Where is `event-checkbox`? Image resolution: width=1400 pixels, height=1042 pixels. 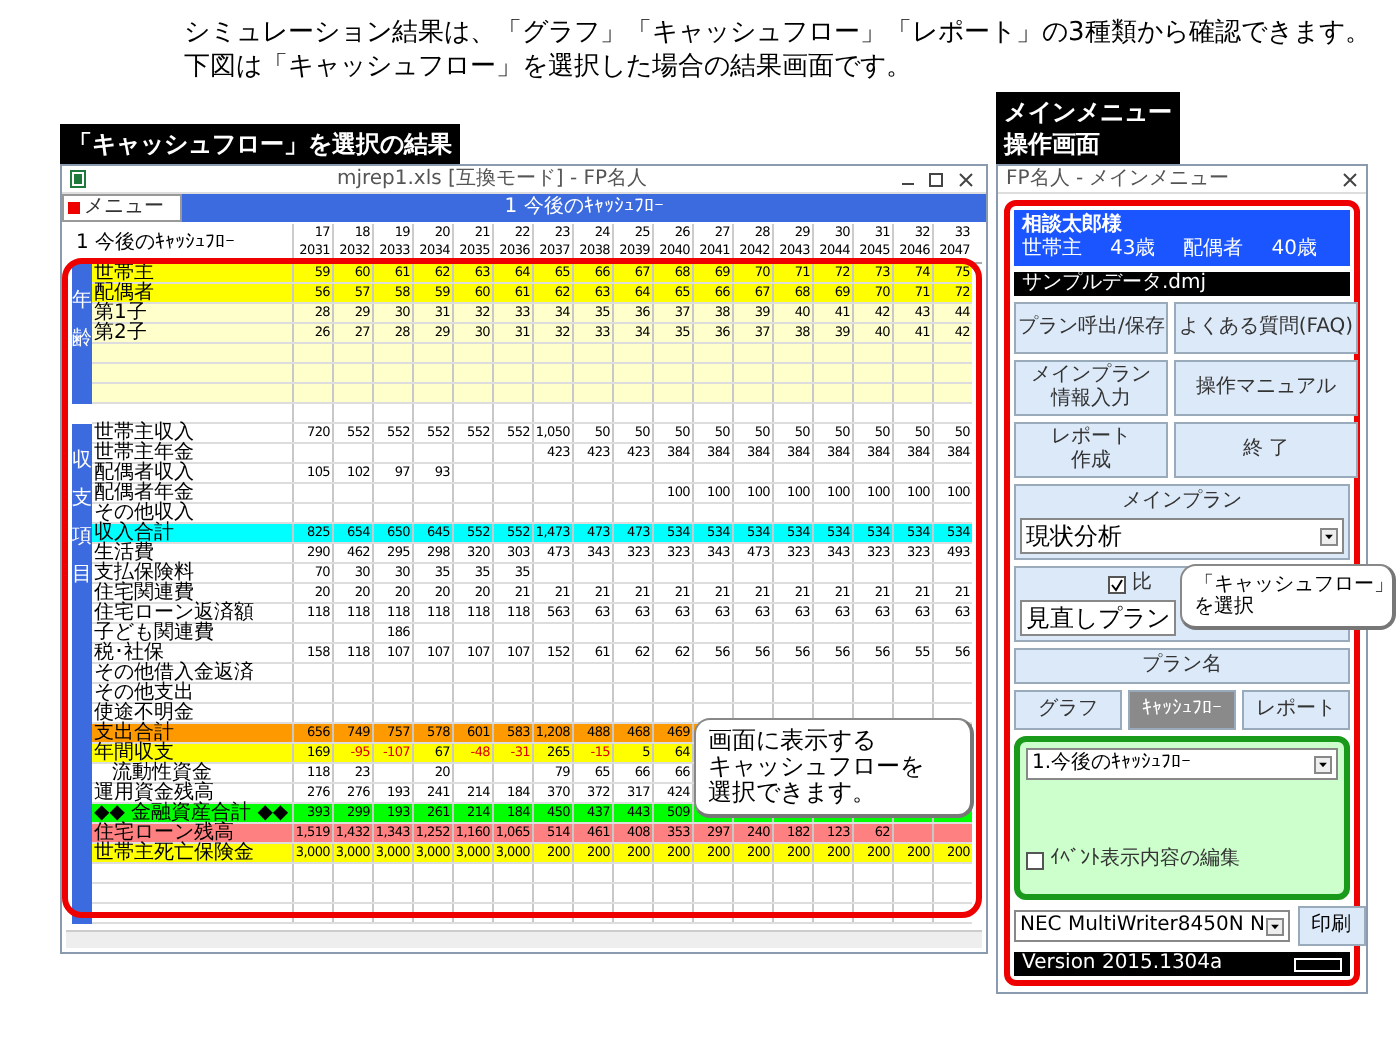
event-checkbox is located at coordinates (1035, 860).